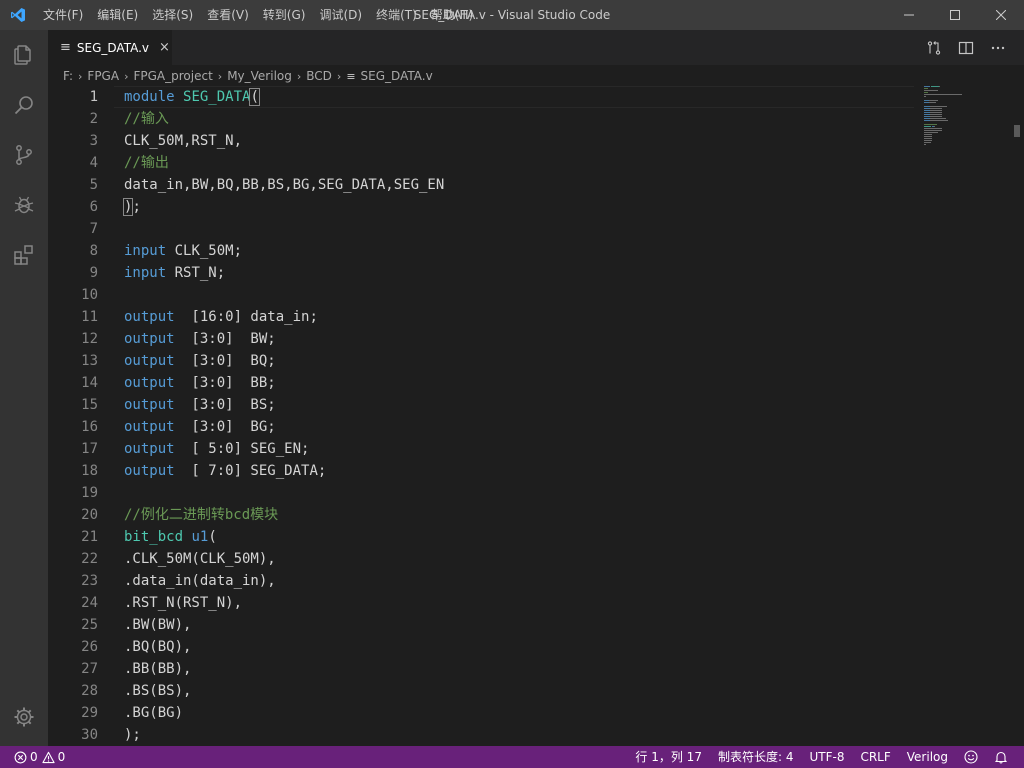 Image resolution: width=1024 pixels, height=768 pixels. Describe the element at coordinates (483, 713) in the screenshot. I see `code-line: 29 .BG(BG)` at that location.